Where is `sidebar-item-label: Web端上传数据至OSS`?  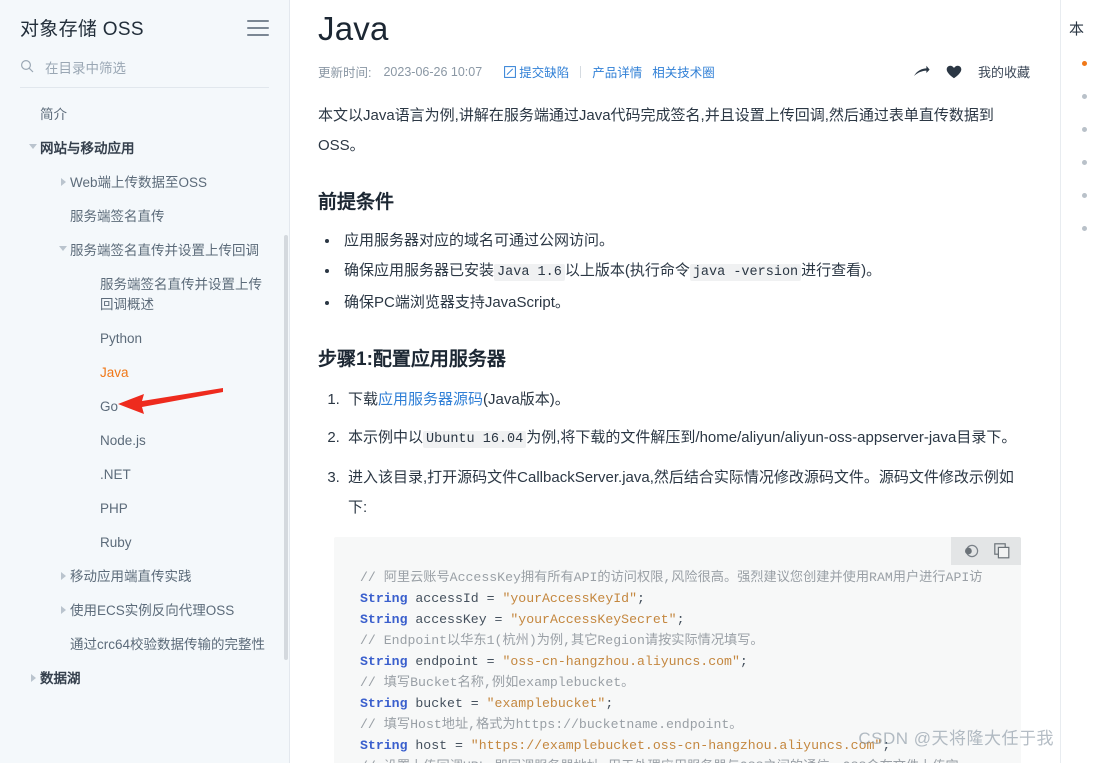
sidebar-item-label: Web端上传数据至OSS is located at coordinates (139, 182).